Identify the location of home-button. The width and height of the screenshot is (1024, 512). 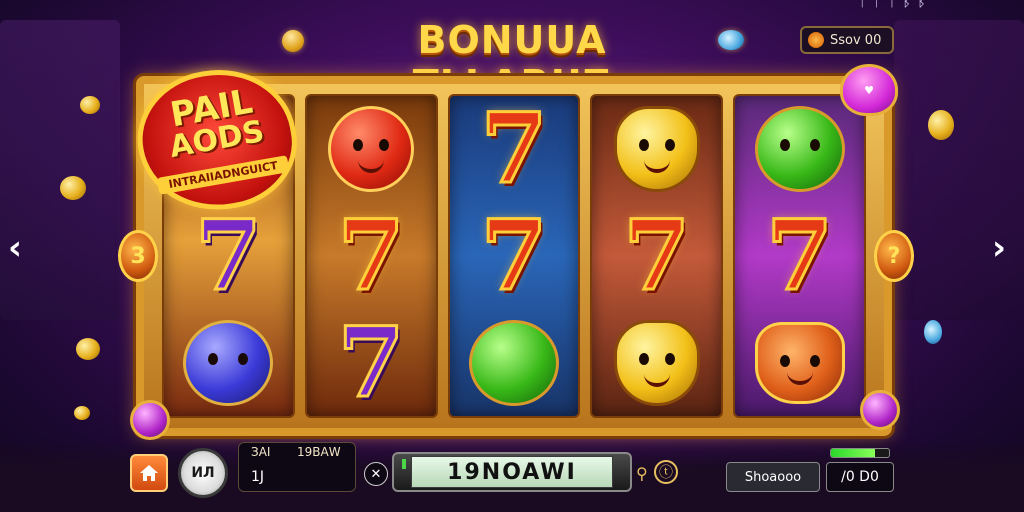
(149, 473).